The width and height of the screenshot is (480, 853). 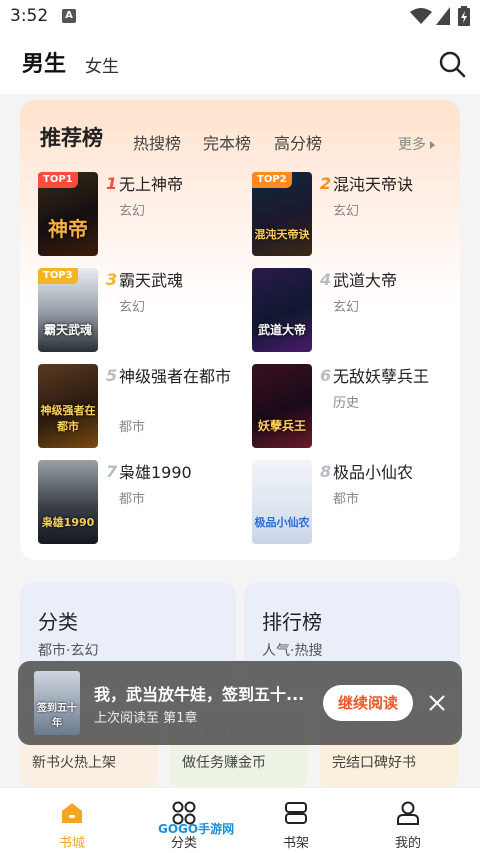 I want to click on book-title: 神级强者在都市, so click(x=175, y=376).